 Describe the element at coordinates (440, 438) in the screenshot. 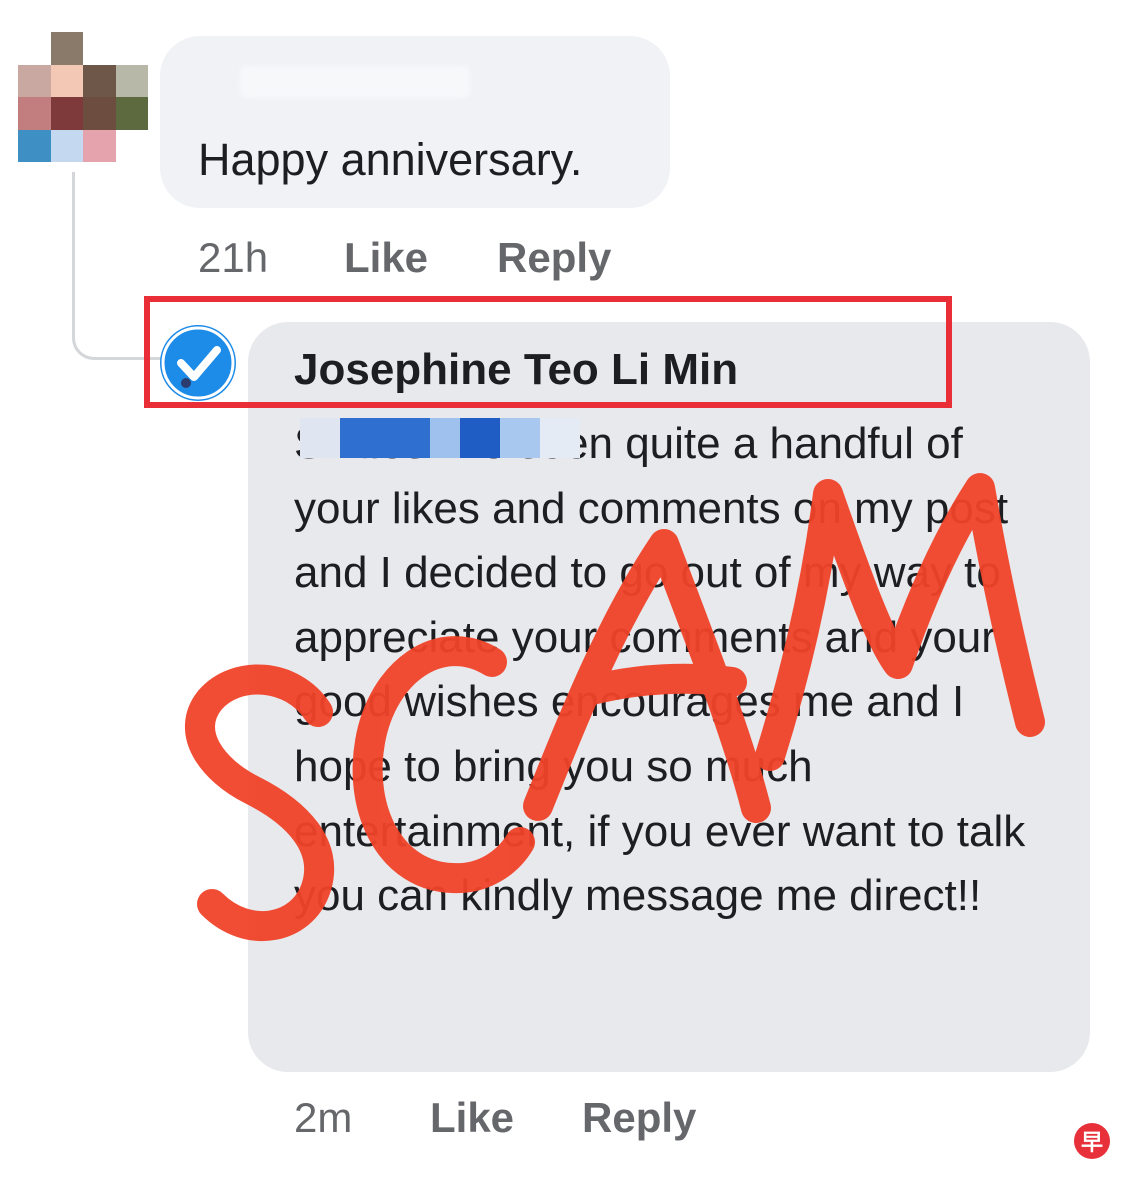

I see `blurred-mention` at that location.